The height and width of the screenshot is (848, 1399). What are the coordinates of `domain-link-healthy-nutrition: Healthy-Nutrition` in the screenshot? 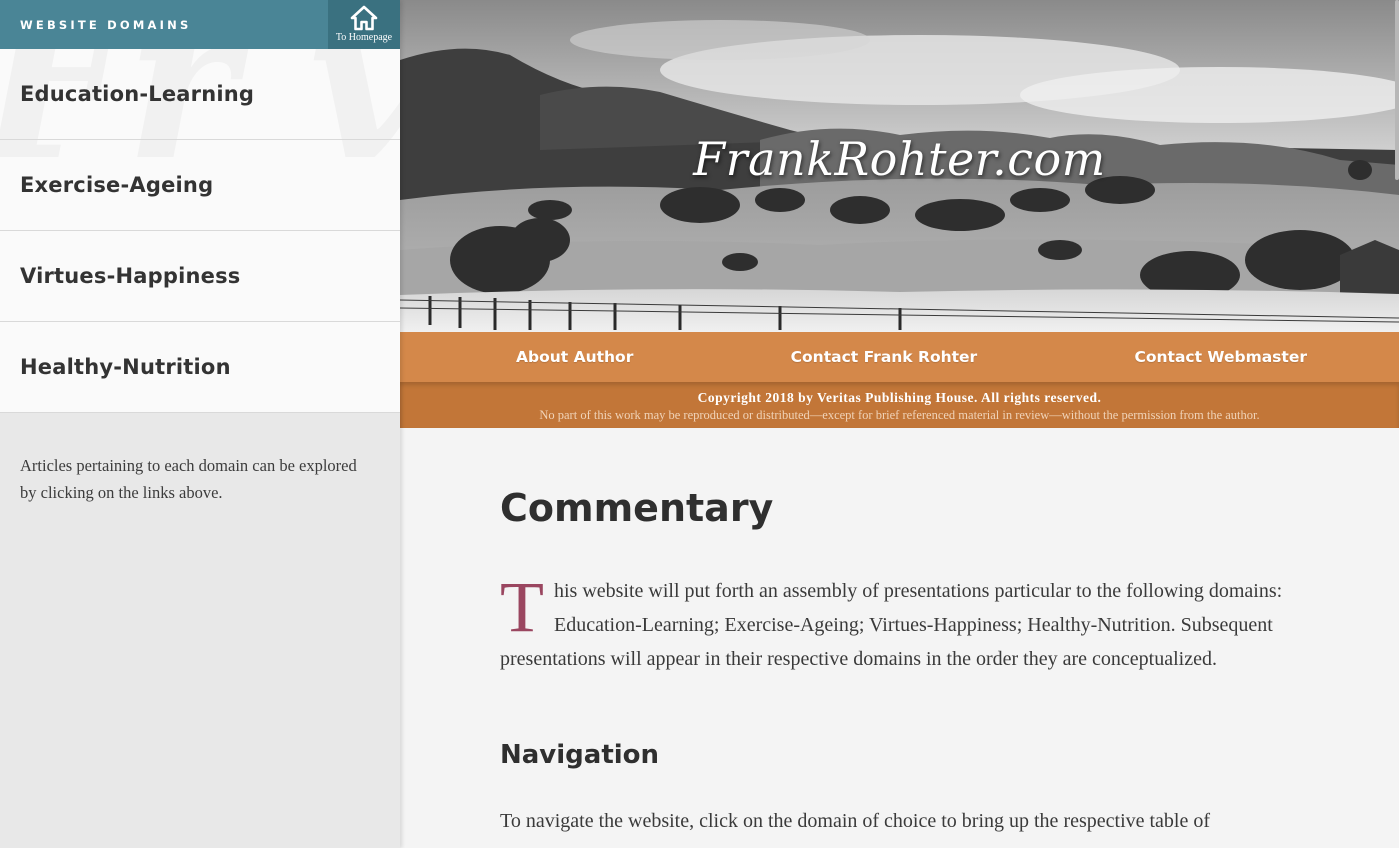 It's located at (200, 367).